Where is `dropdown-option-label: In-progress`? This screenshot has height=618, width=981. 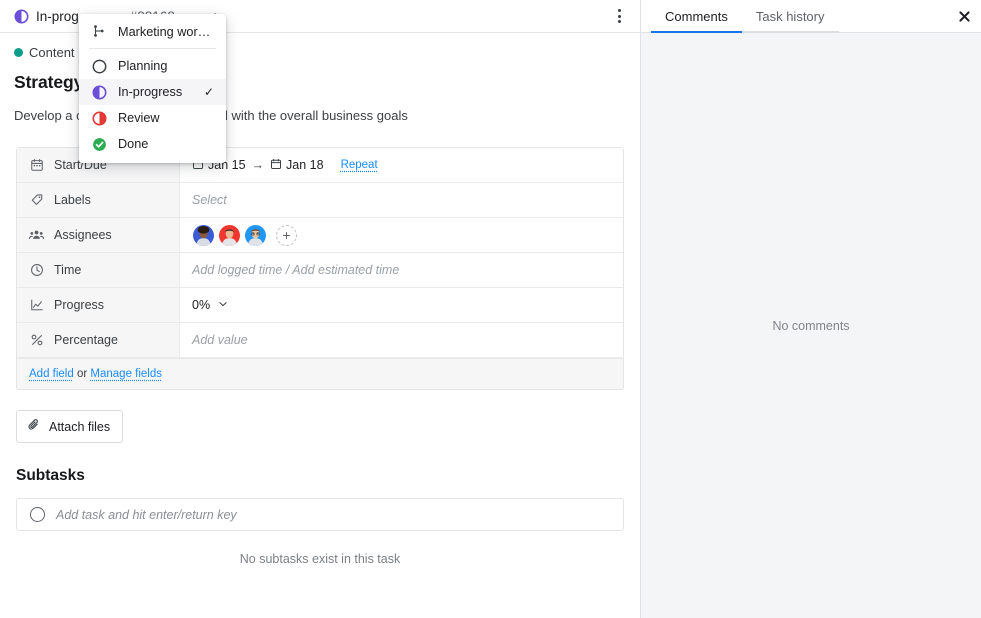
dropdown-option-label: In-progress is located at coordinates (150, 92).